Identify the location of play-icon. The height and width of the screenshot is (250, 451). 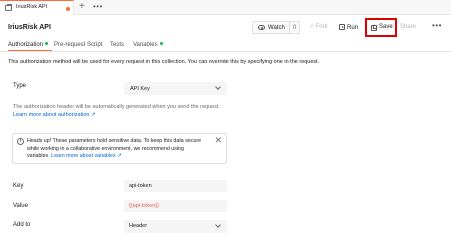
(342, 27).